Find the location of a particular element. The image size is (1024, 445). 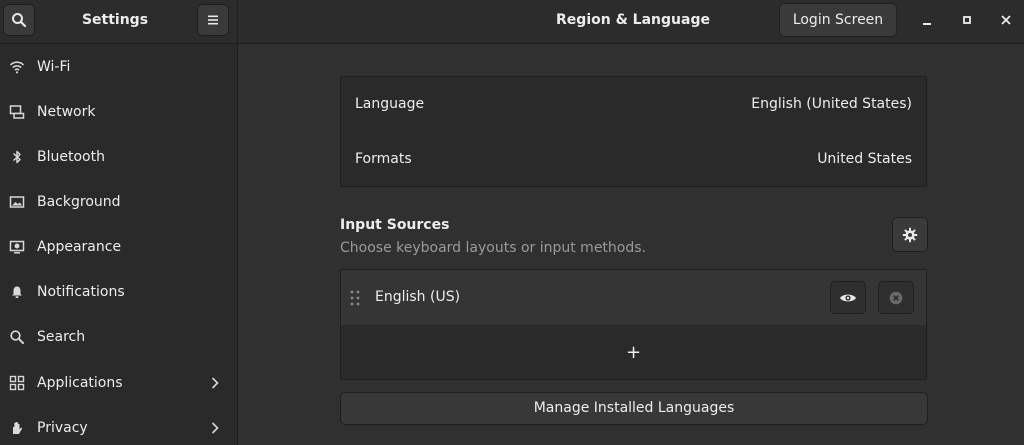

preview-layout-button is located at coordinates (848, 297).